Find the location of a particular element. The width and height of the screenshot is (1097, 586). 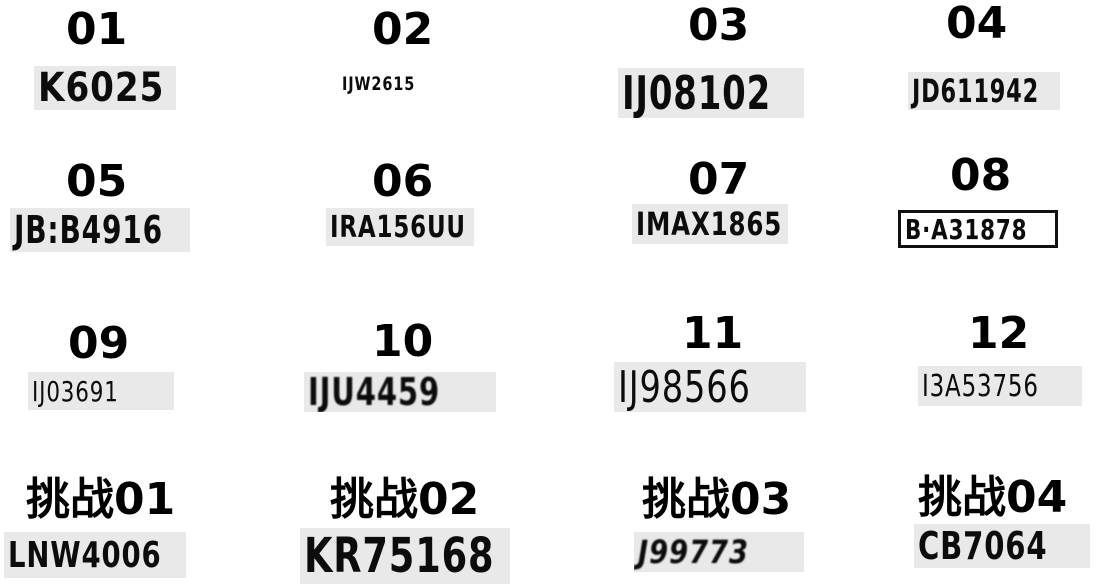

sample-label: 05 is located at coordinates (97, 181).